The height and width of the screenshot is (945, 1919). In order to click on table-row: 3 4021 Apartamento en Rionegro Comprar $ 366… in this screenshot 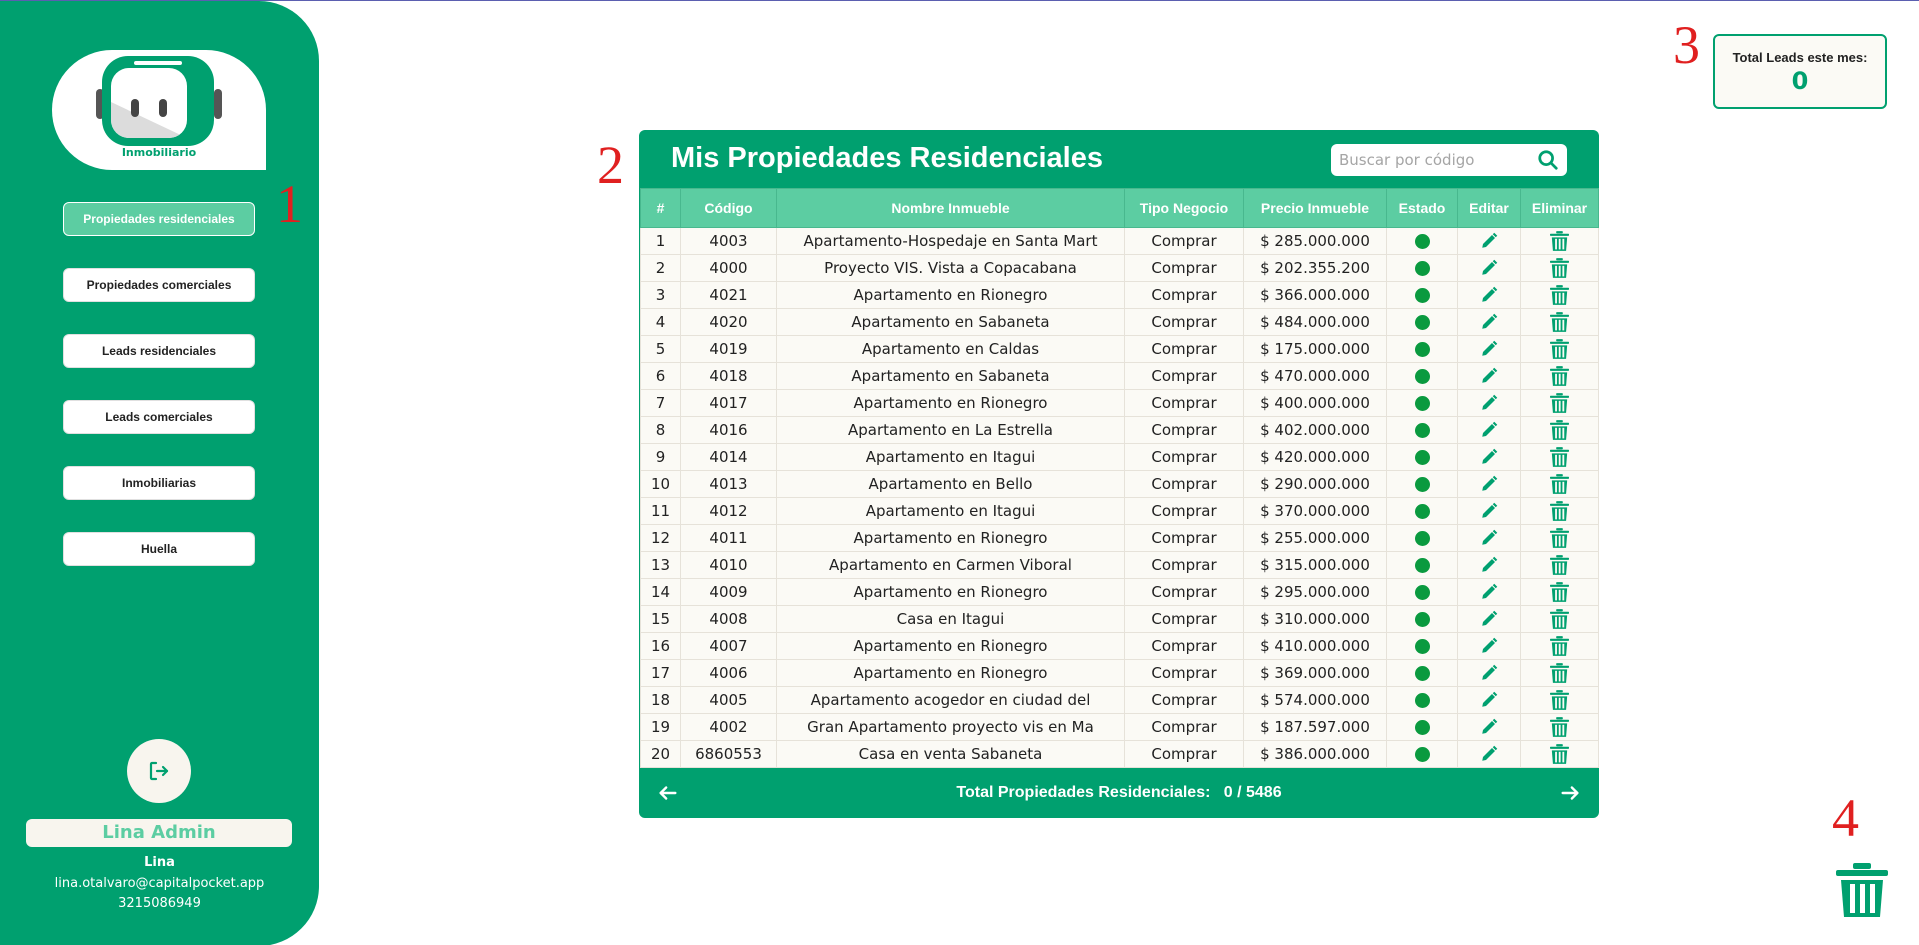, I will do `click(1119, 295)`.